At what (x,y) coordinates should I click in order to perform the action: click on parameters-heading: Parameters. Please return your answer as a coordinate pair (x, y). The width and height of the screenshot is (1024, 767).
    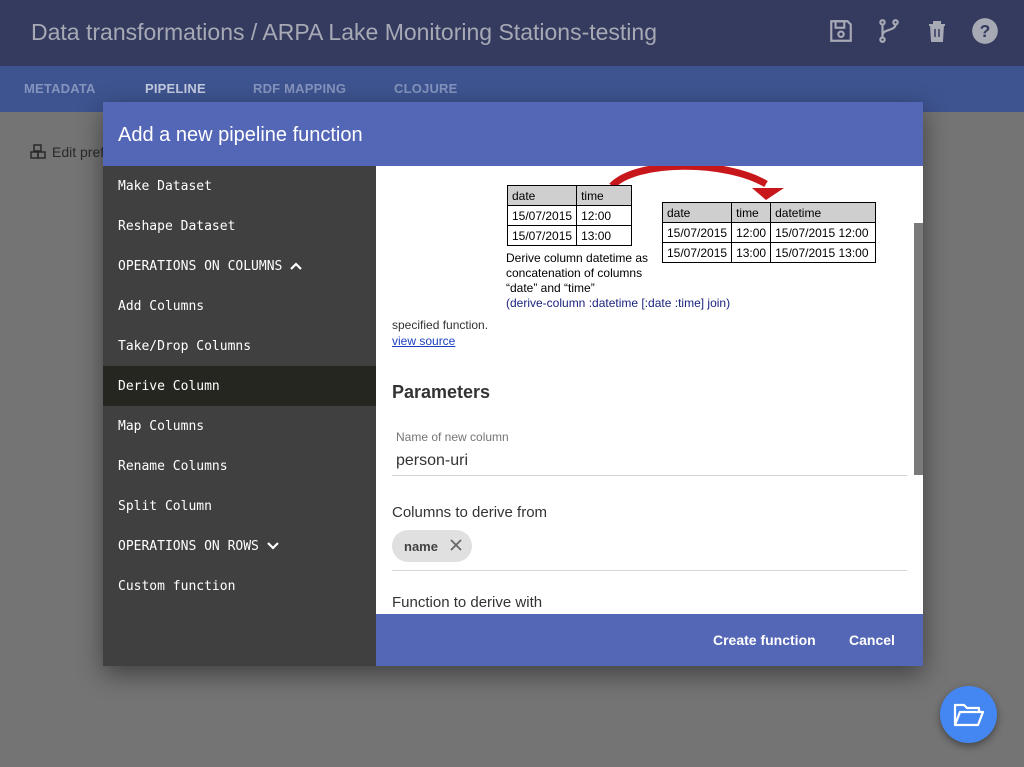
    Looking at the image, I should click on (441, 392).